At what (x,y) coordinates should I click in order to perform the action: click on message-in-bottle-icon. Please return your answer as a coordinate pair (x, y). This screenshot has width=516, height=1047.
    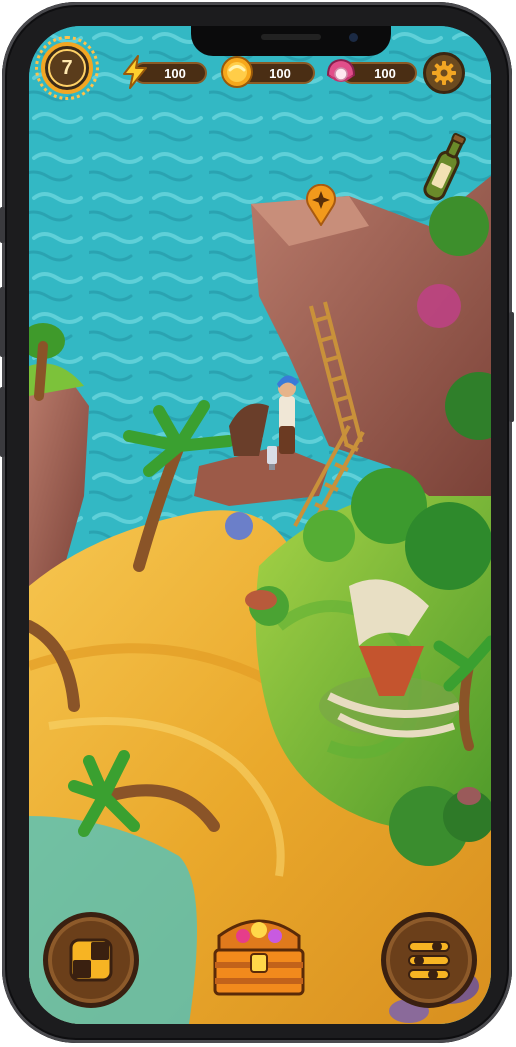
    Looking at the image, I should click on (444, 166).